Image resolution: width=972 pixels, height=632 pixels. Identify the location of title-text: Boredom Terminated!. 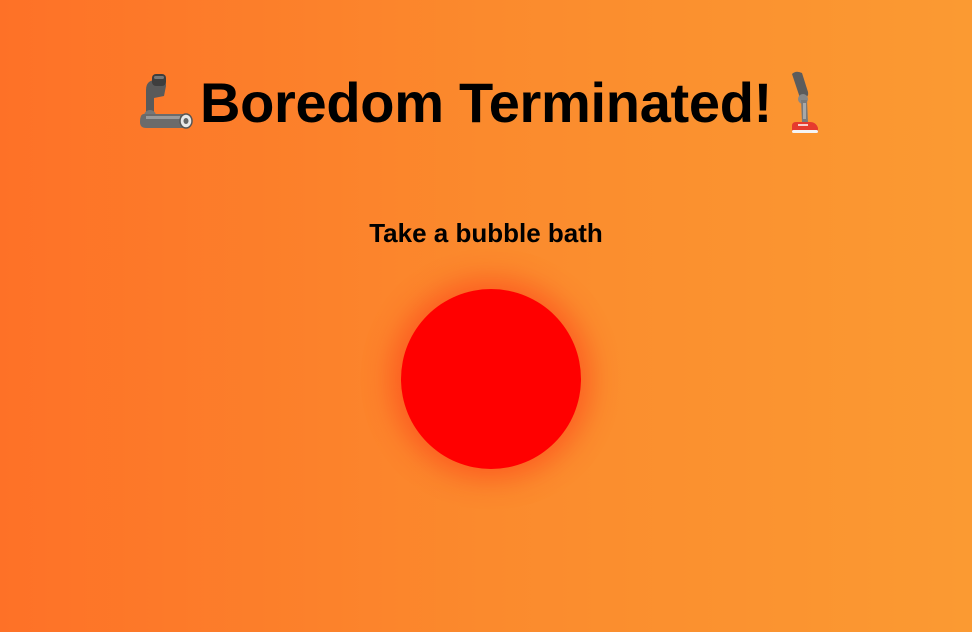
(486, 102).